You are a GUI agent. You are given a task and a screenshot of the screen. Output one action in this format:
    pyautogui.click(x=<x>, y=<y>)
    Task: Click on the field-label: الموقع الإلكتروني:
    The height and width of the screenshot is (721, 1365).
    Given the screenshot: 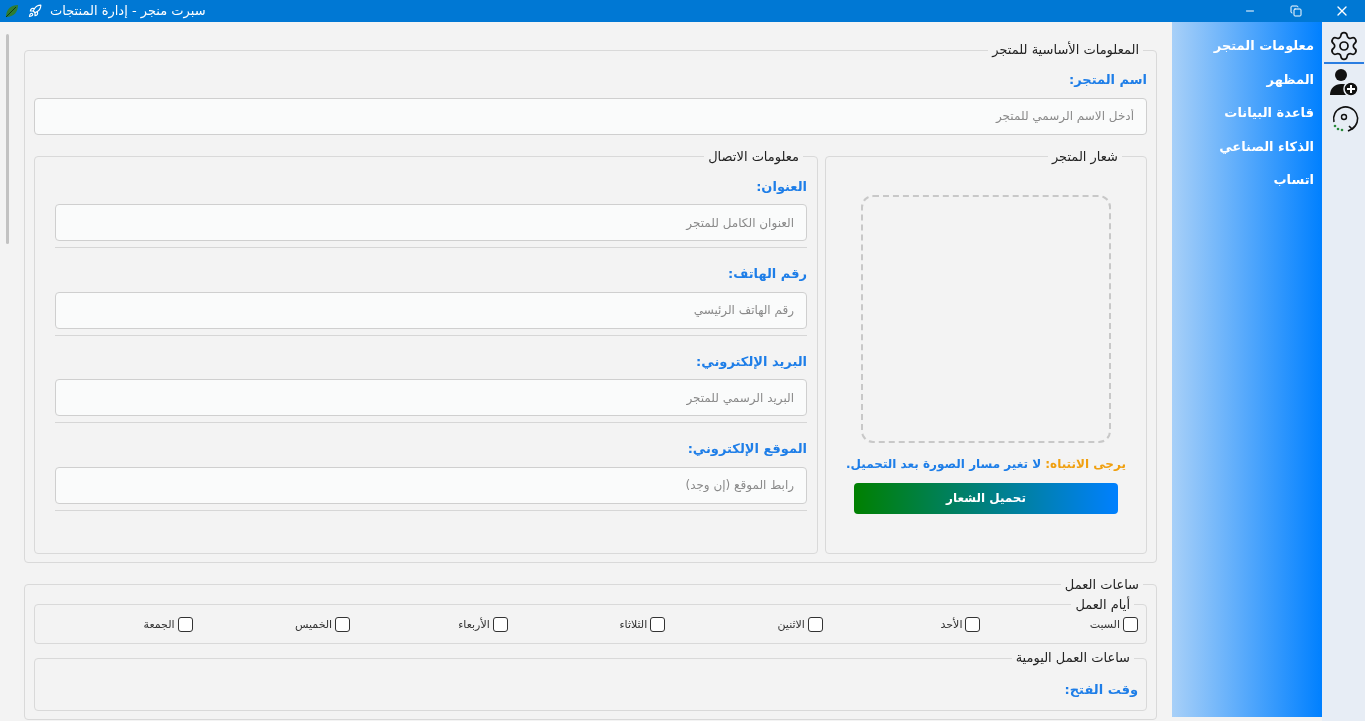 What is the action you would take?
    pyautogui.click(x=747, y=449)
    